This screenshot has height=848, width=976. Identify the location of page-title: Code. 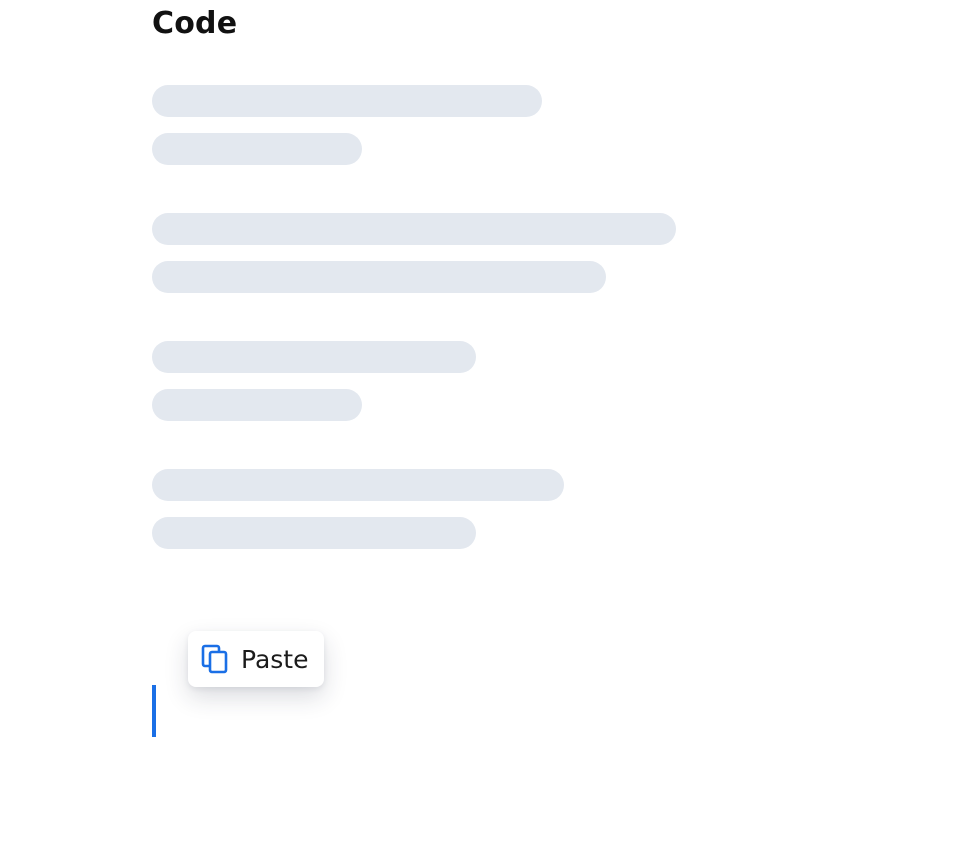
(195, 23).